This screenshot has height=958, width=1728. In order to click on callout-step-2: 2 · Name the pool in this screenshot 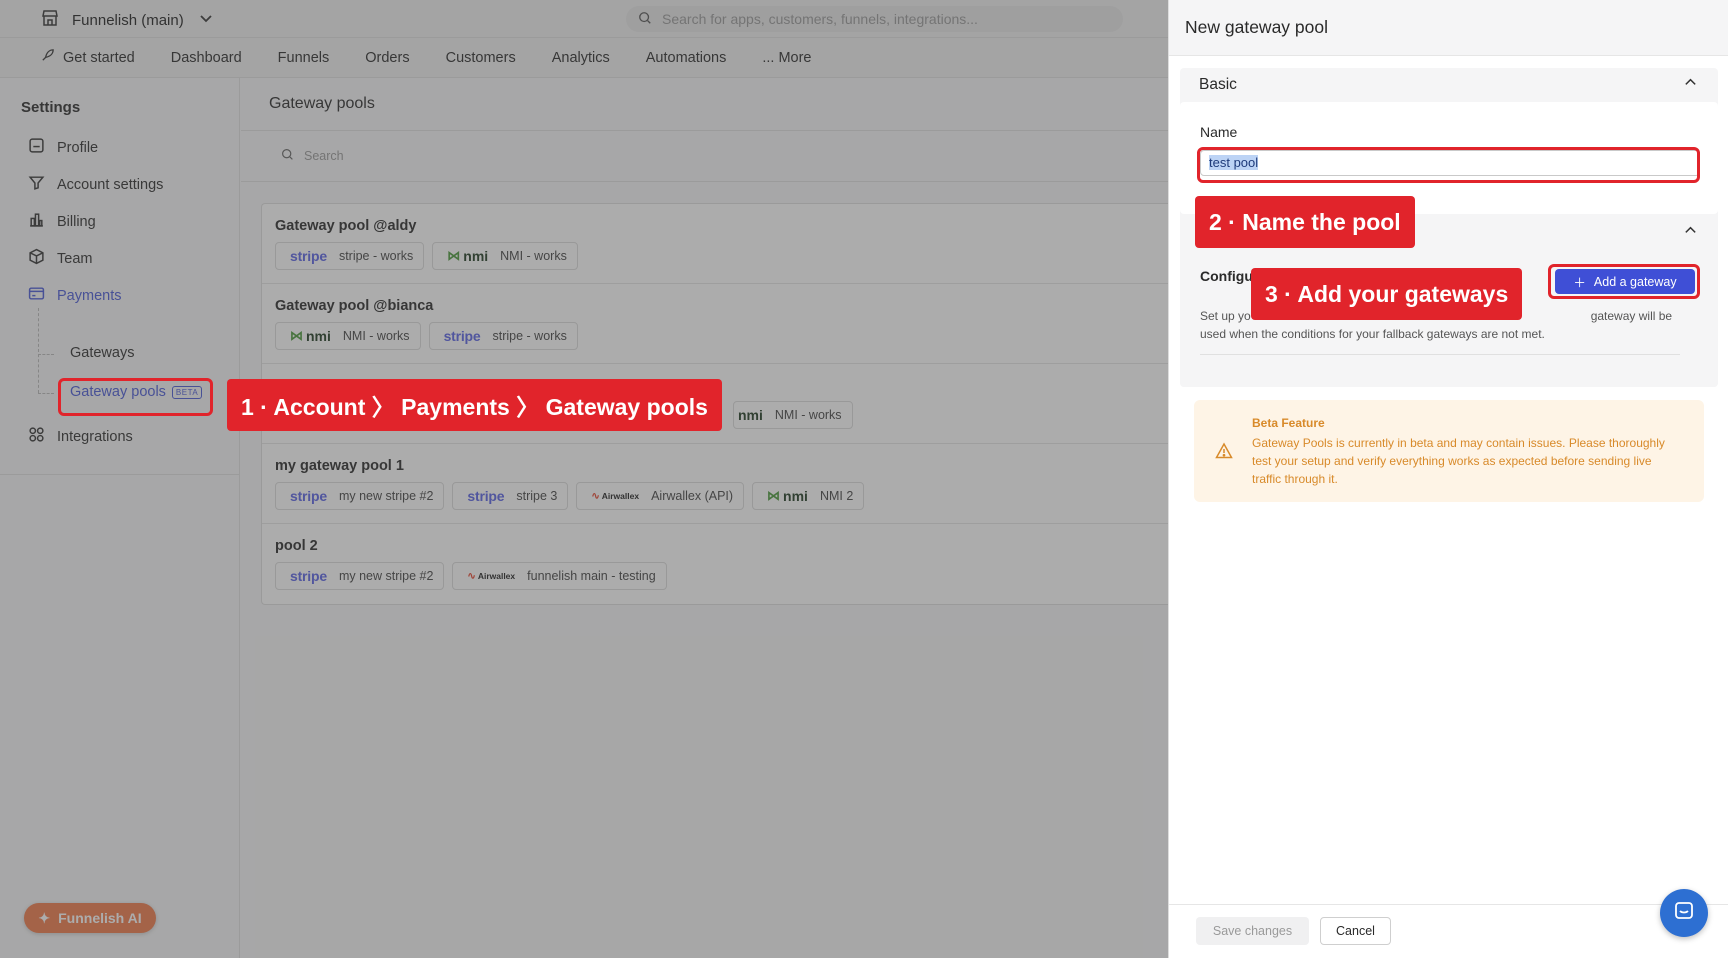, I will do `click(1305, 222)`.